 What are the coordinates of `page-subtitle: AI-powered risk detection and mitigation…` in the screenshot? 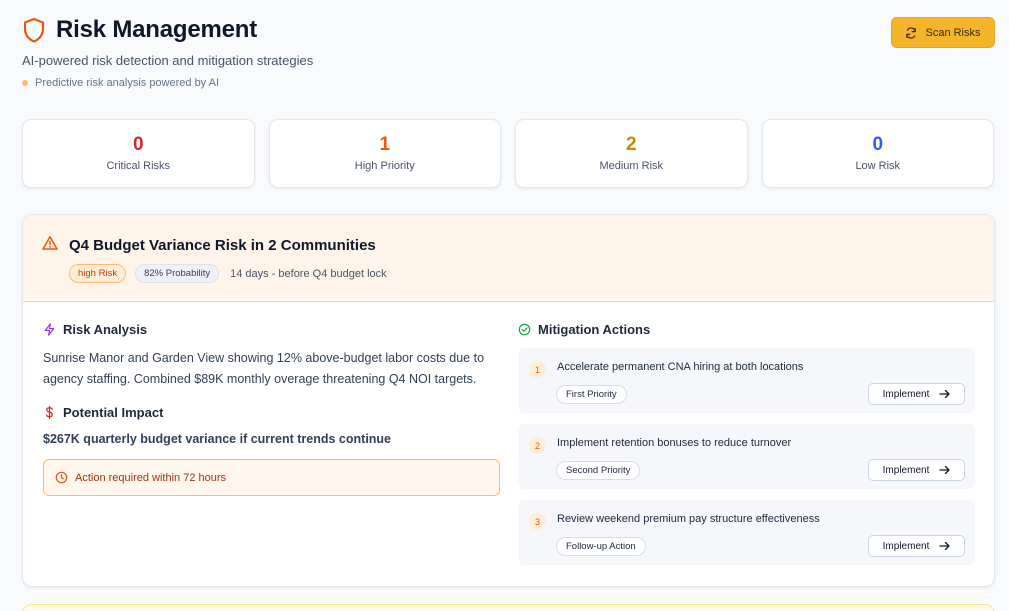 It's located at (168, 60).